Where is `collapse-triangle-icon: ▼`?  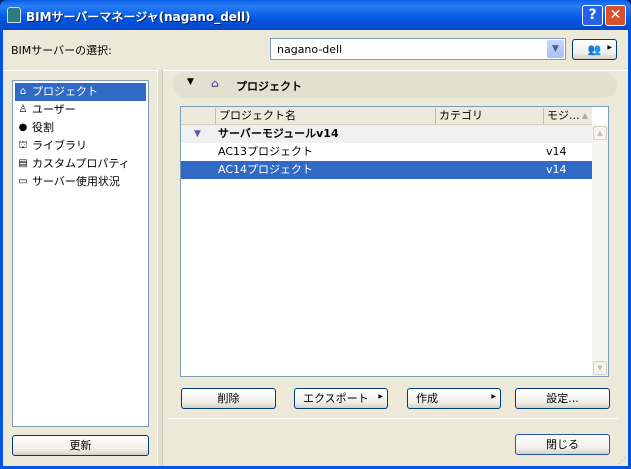
collapse-triangle-icon: ▼ is located at coordinates (190, 82).